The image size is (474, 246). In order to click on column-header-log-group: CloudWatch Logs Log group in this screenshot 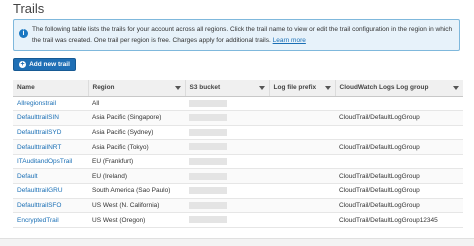, I will do `click(398, 88)`.